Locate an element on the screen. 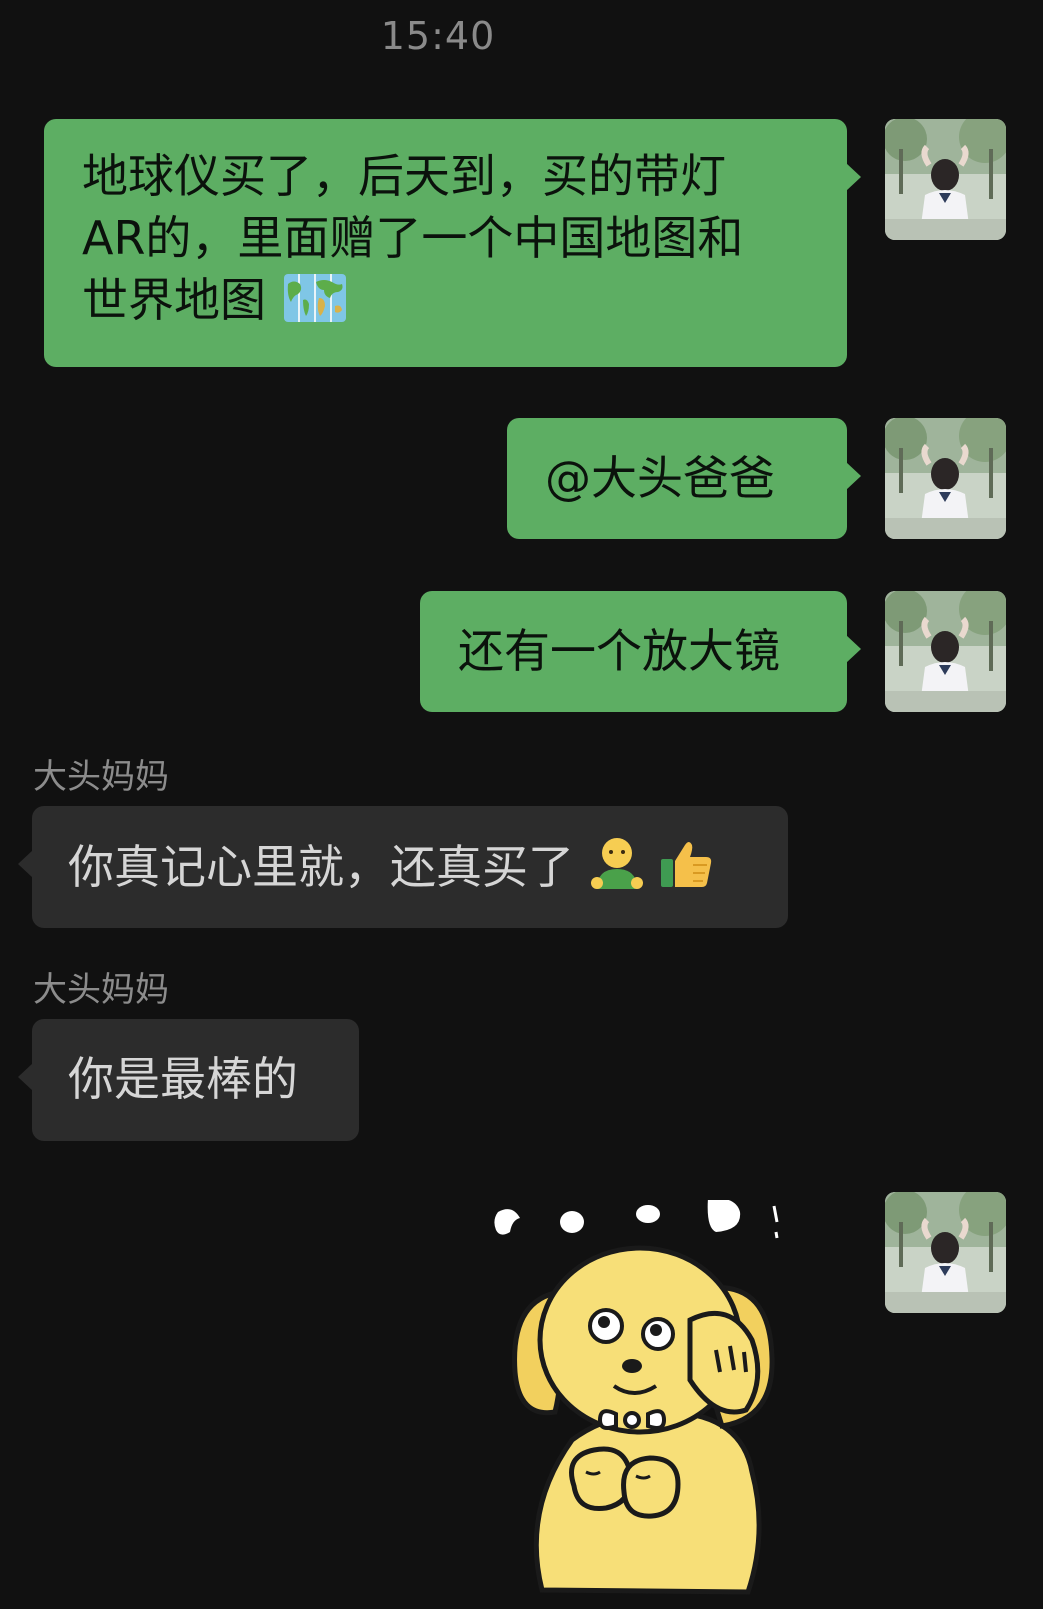  world-map-icon is located at coordinates (315, 305).